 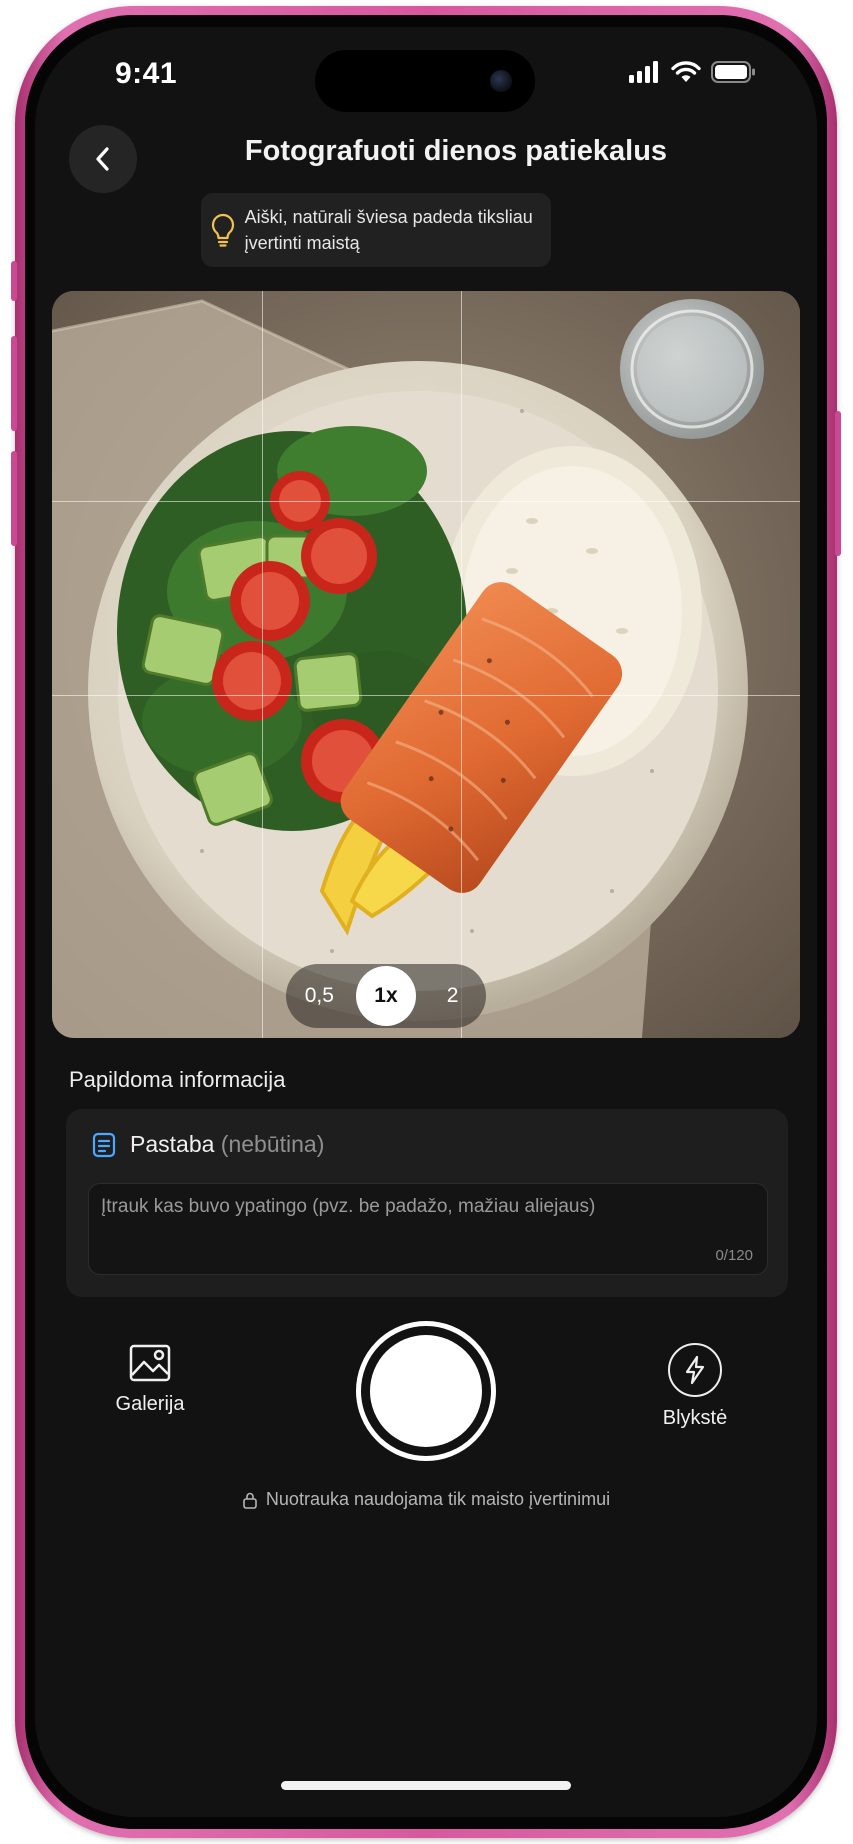 I want to click on grid-line-v2, so click(x=461, y=664).